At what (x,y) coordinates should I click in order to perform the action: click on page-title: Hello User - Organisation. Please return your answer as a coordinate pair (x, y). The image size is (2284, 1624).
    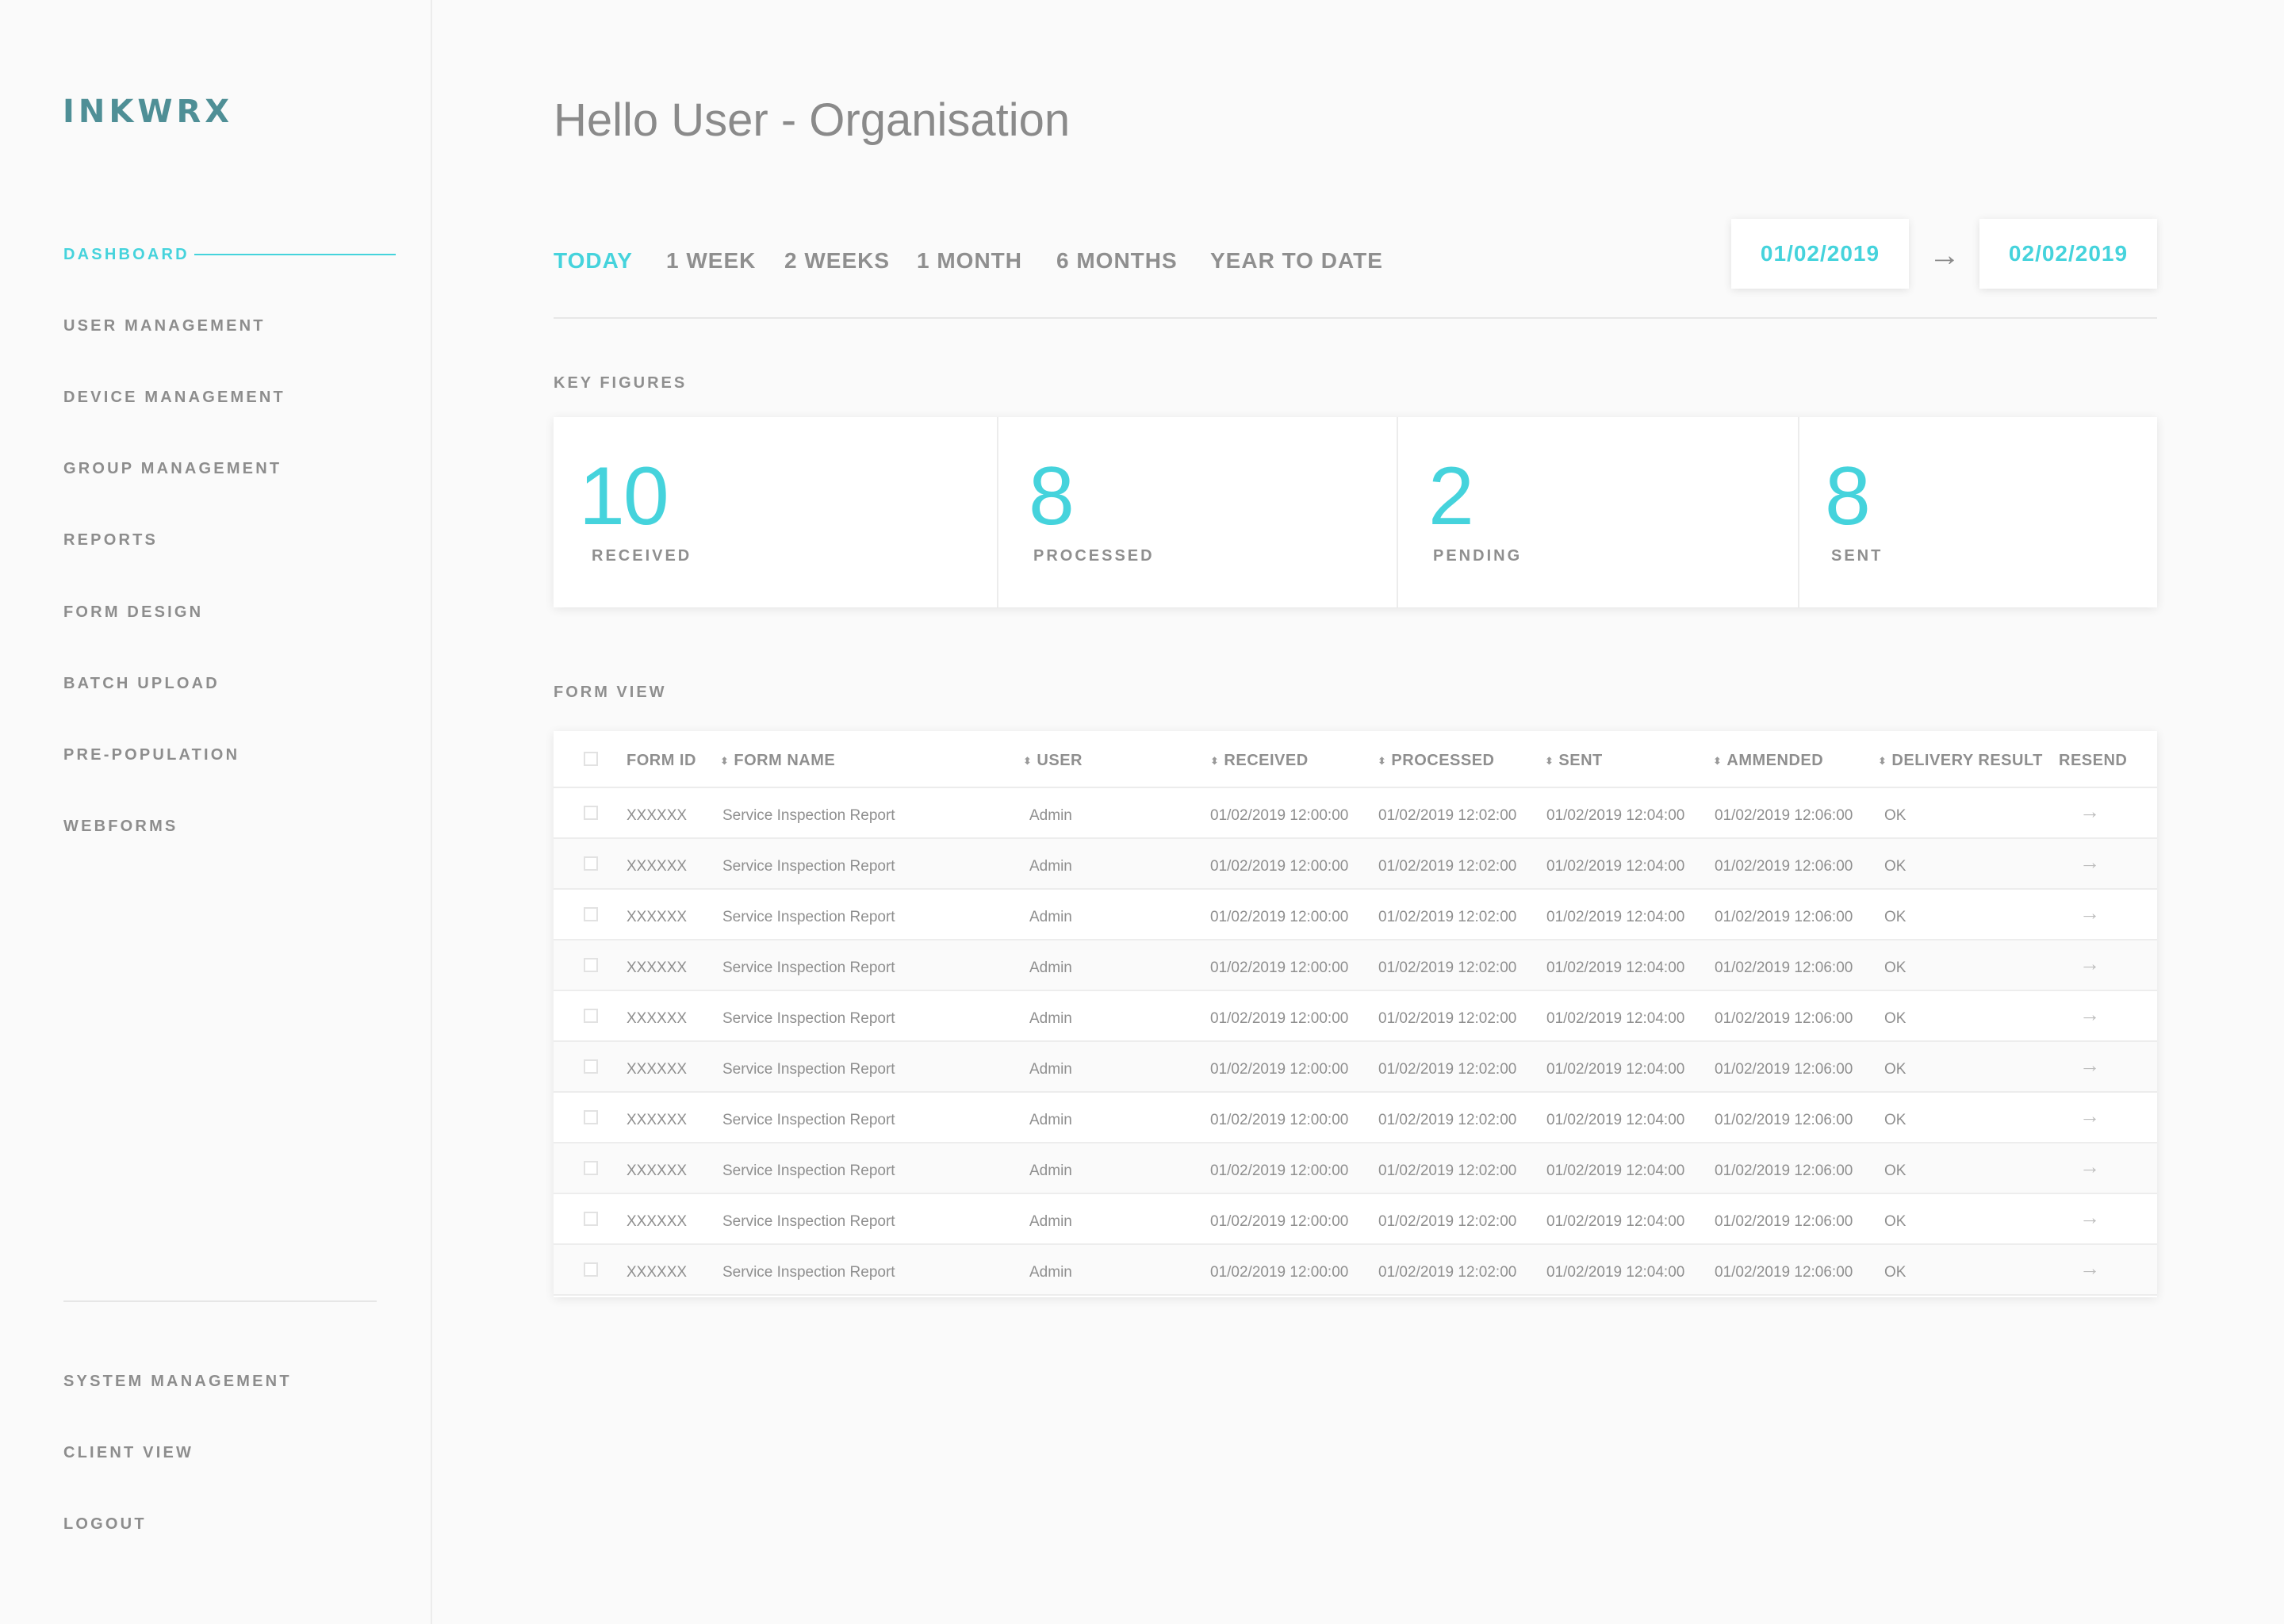
    Looking at the image, I should click on (812, 120).